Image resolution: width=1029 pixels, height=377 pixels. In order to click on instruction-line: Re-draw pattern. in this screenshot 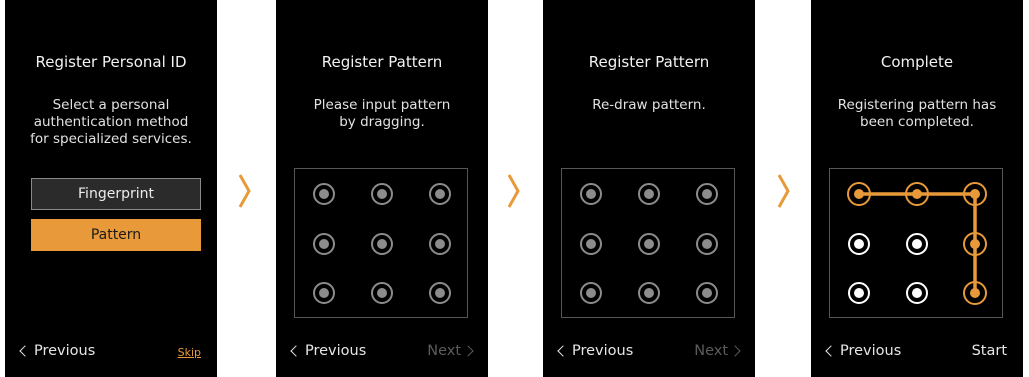, I will do `click(649, 105)`.